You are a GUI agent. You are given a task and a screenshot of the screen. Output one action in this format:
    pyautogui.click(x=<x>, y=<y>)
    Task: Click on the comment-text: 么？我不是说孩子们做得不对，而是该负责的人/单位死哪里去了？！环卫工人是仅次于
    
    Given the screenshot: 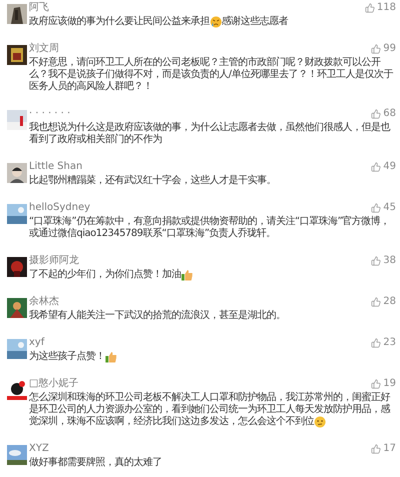 What is the action you would take?
    pyautogui.click(x=211, y=74)
    